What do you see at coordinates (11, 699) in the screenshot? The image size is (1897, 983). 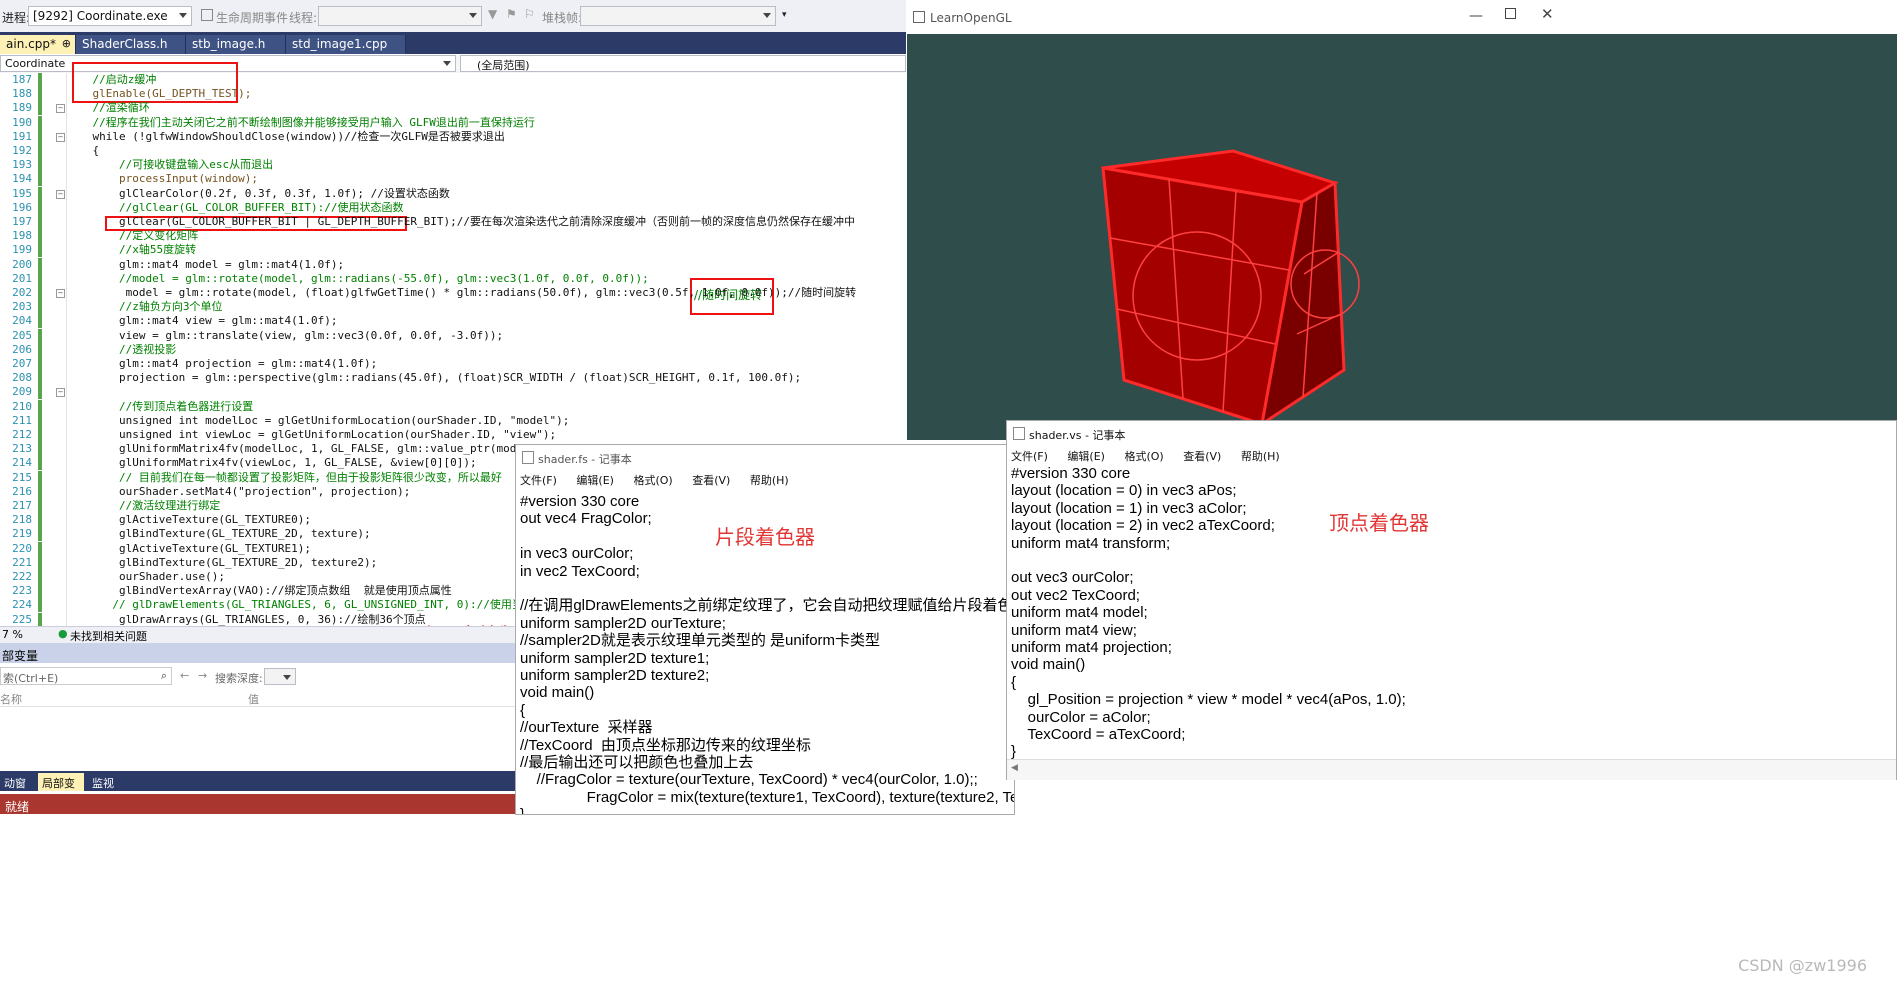 I see `col-name: 名称` at bounding box center [11, 699].